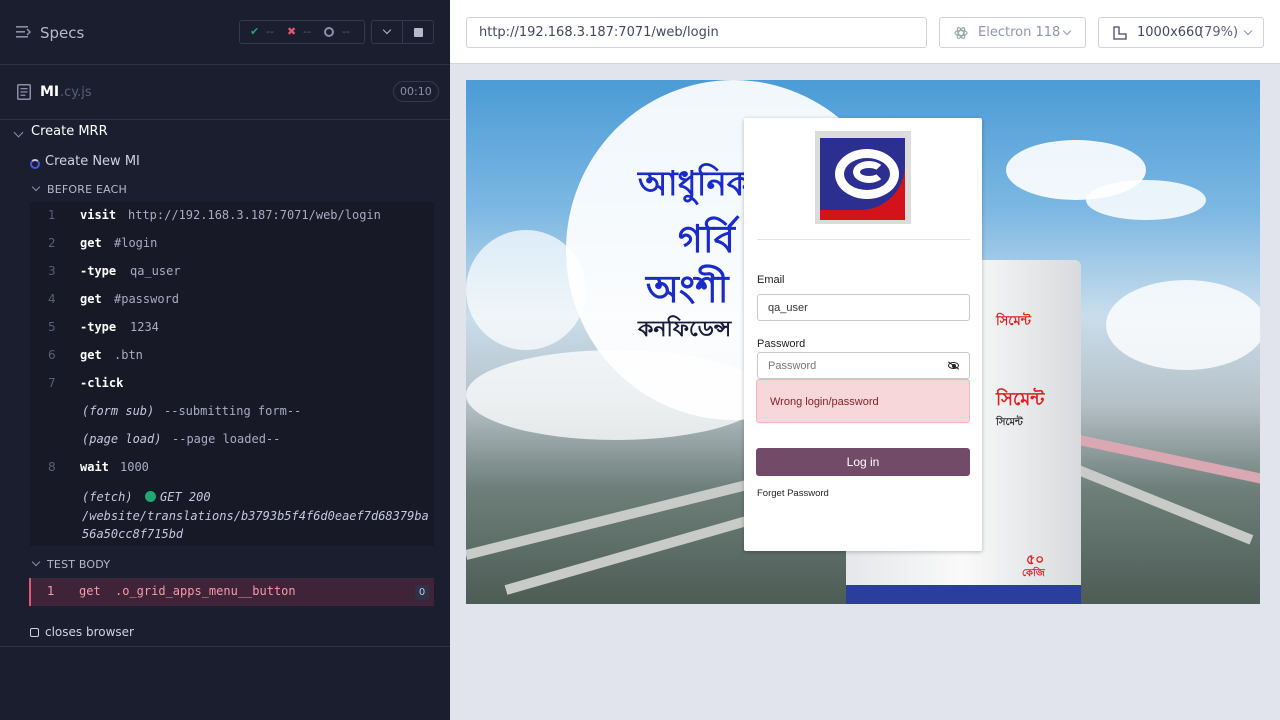 The image size is (1280, 720). I want to click on command-message: .btn, so click(128, 355).